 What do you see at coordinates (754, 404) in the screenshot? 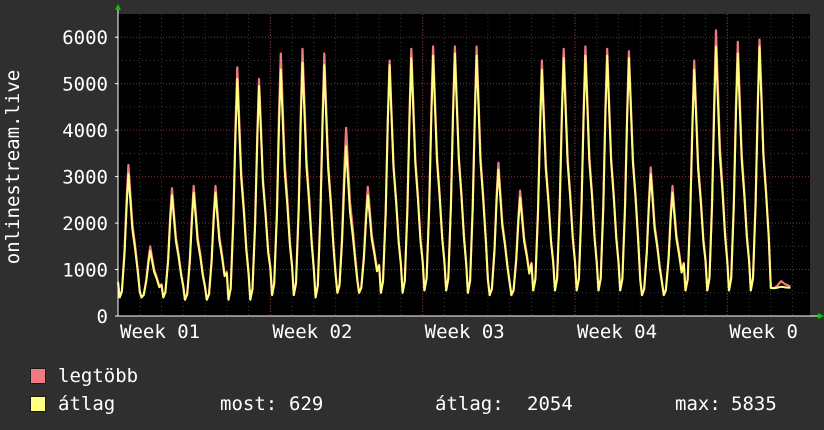
I see `stat-max-value: 5835` at bounding box center [754, 404].